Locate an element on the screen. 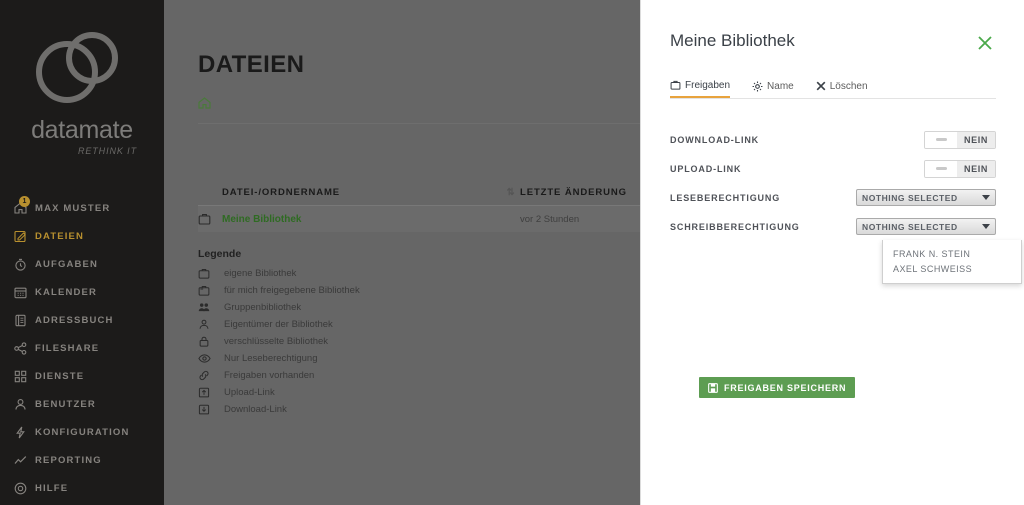 This screenshot has height=505, width=1024. sidebar-item-label: DIENSTE is located at coordinates (60, 376).